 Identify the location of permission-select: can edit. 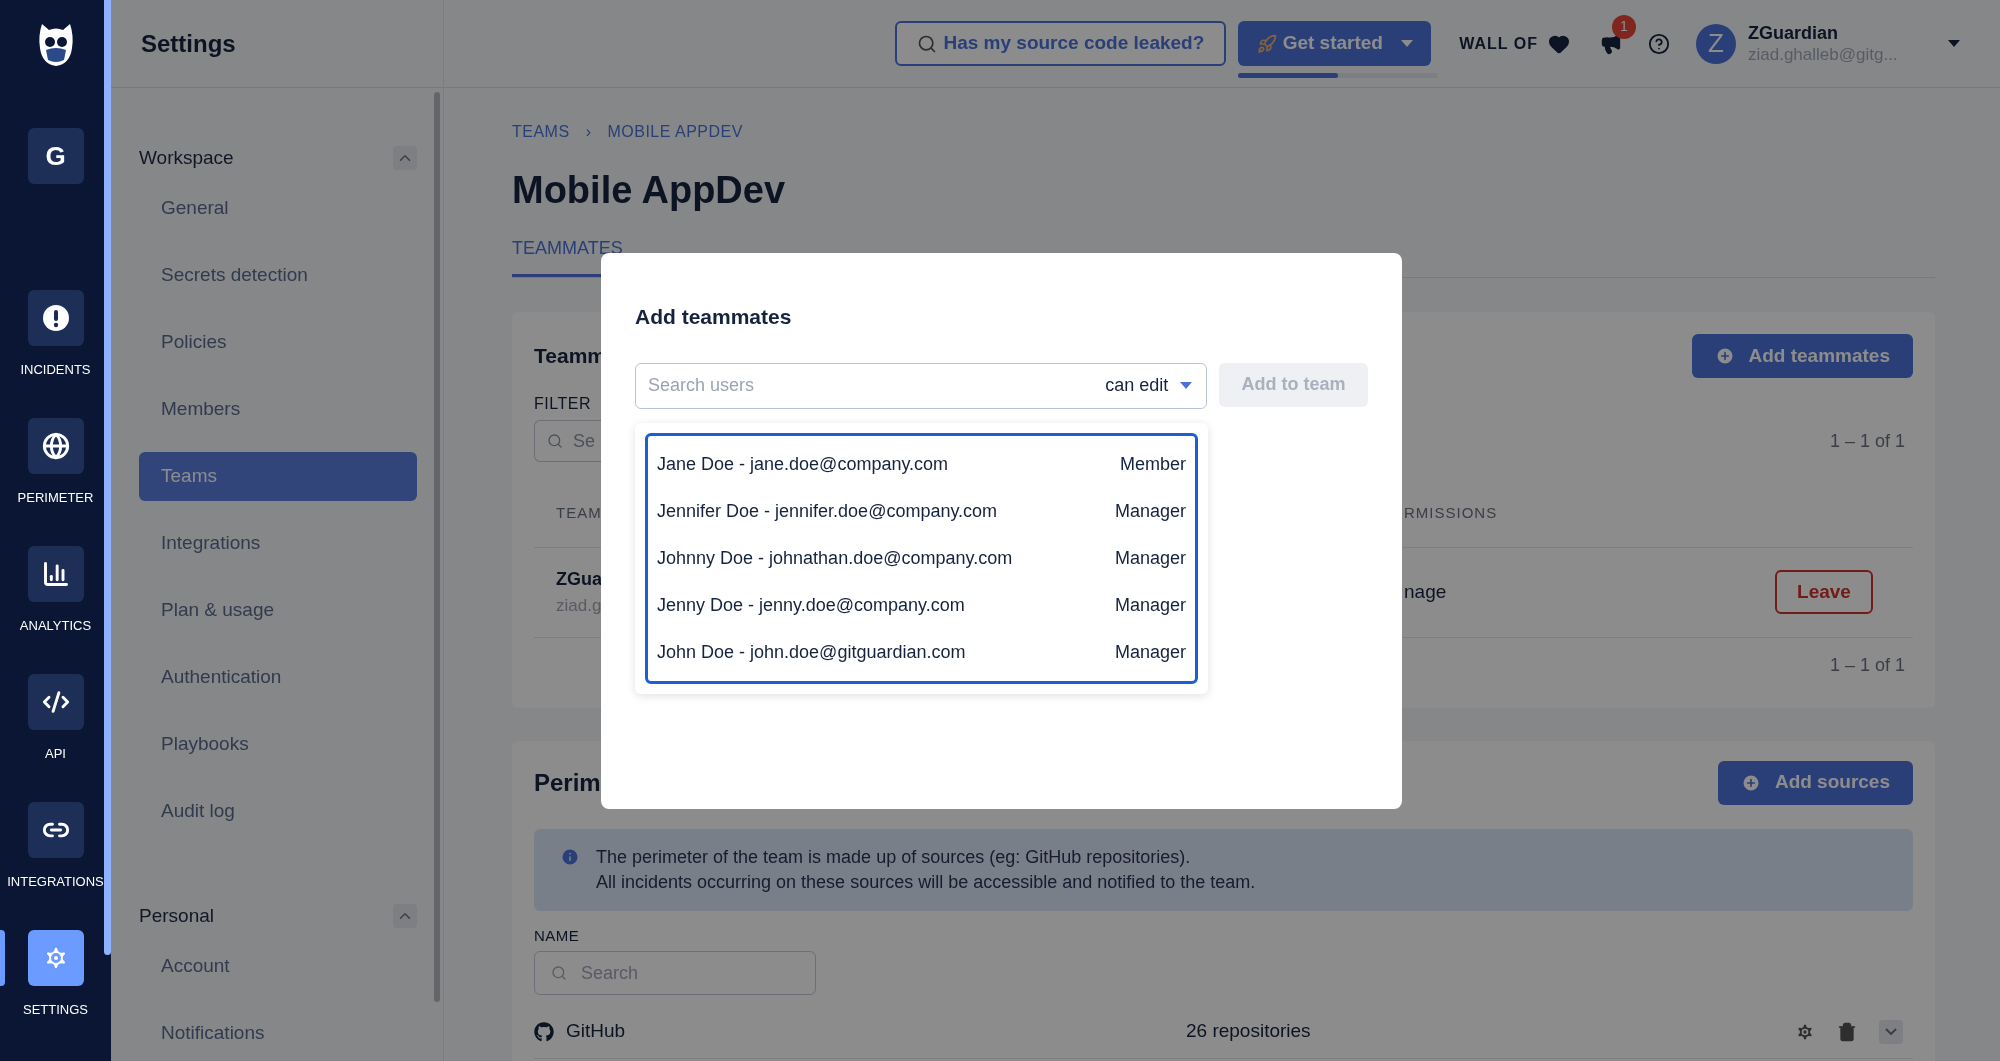
(1149, 385).